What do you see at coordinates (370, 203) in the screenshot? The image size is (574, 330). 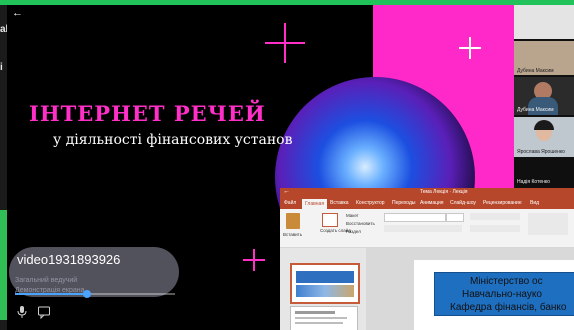 I see `tab-design: Конструктор` at bounding box center [370, 203].